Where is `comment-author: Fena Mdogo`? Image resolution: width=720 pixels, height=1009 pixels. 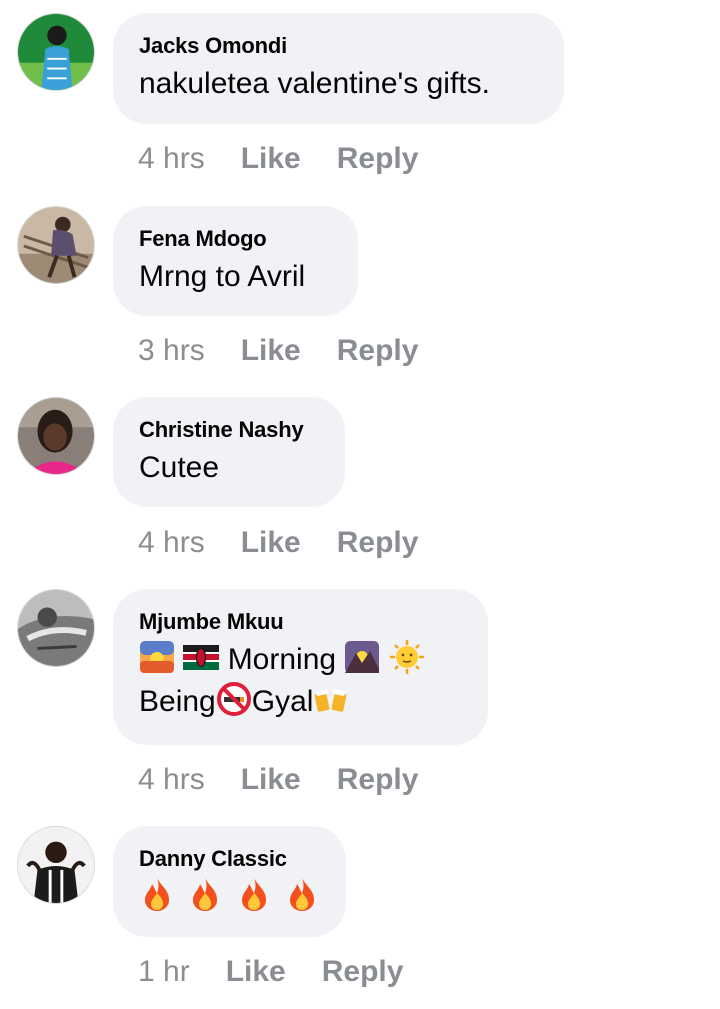 comment-author: Fena Mdogo is located at coordinates (235, 239).